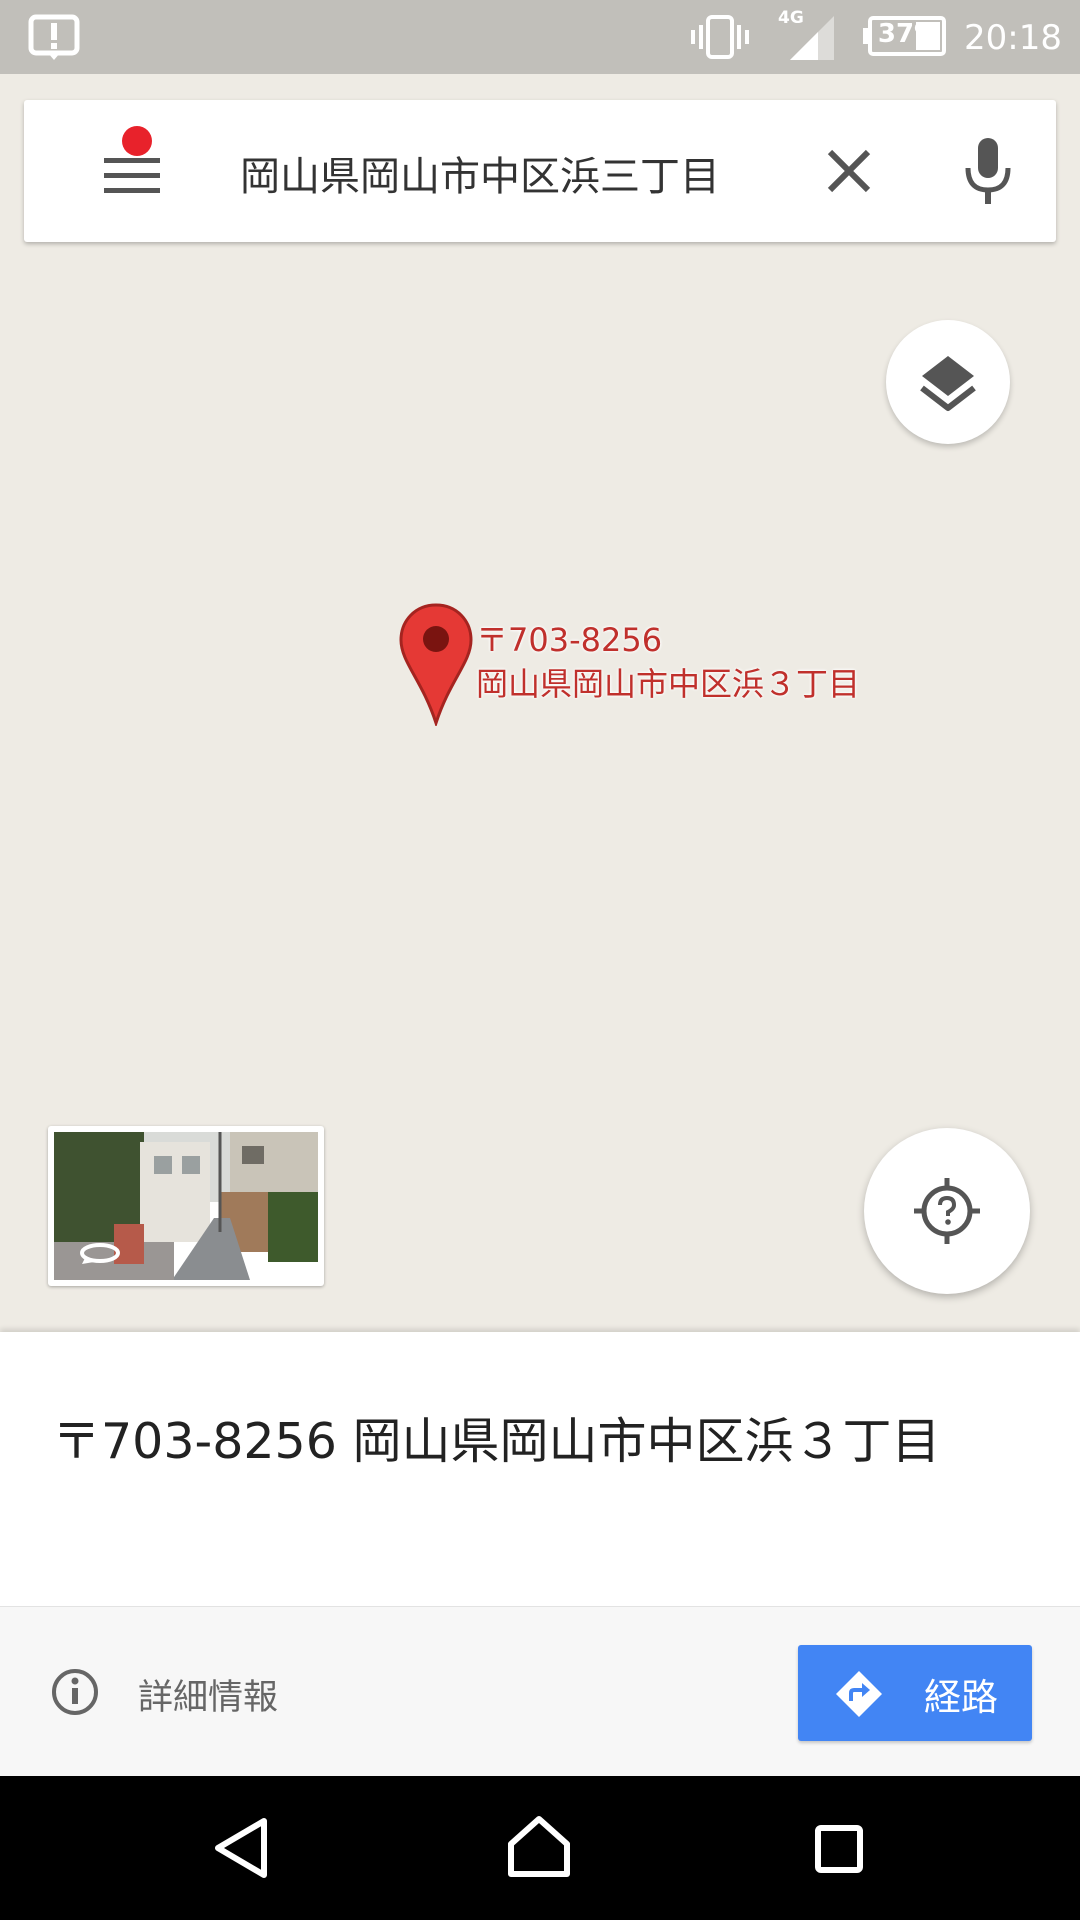  Describe the element at coordinates (1013, 38) in the screenshot. I see `clock: 20:18` at that location.